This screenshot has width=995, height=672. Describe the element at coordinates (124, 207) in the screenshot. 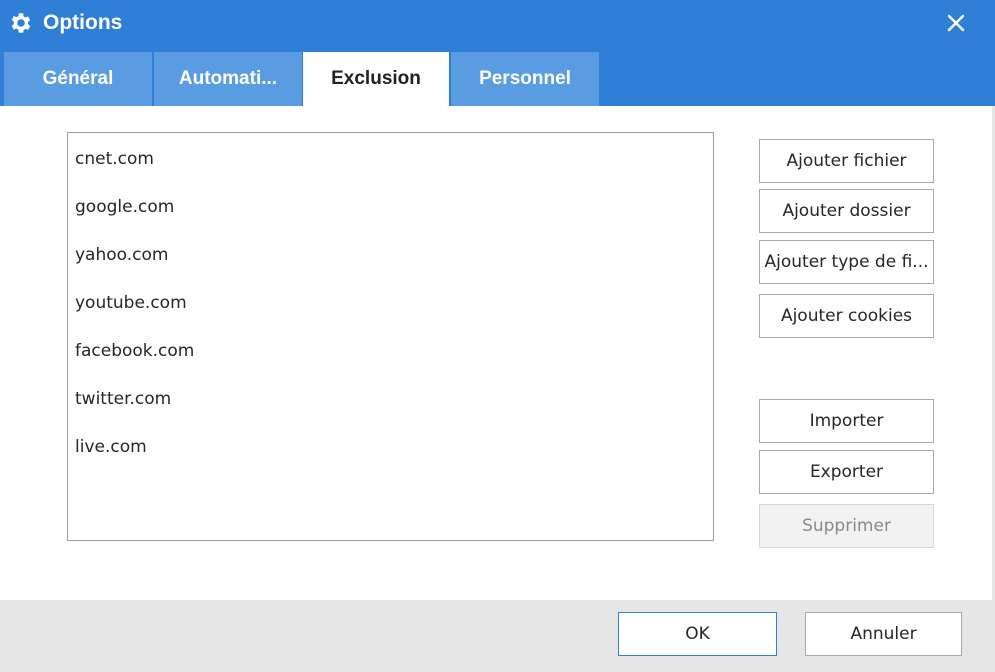

I see `list-item: google.com` at that location.